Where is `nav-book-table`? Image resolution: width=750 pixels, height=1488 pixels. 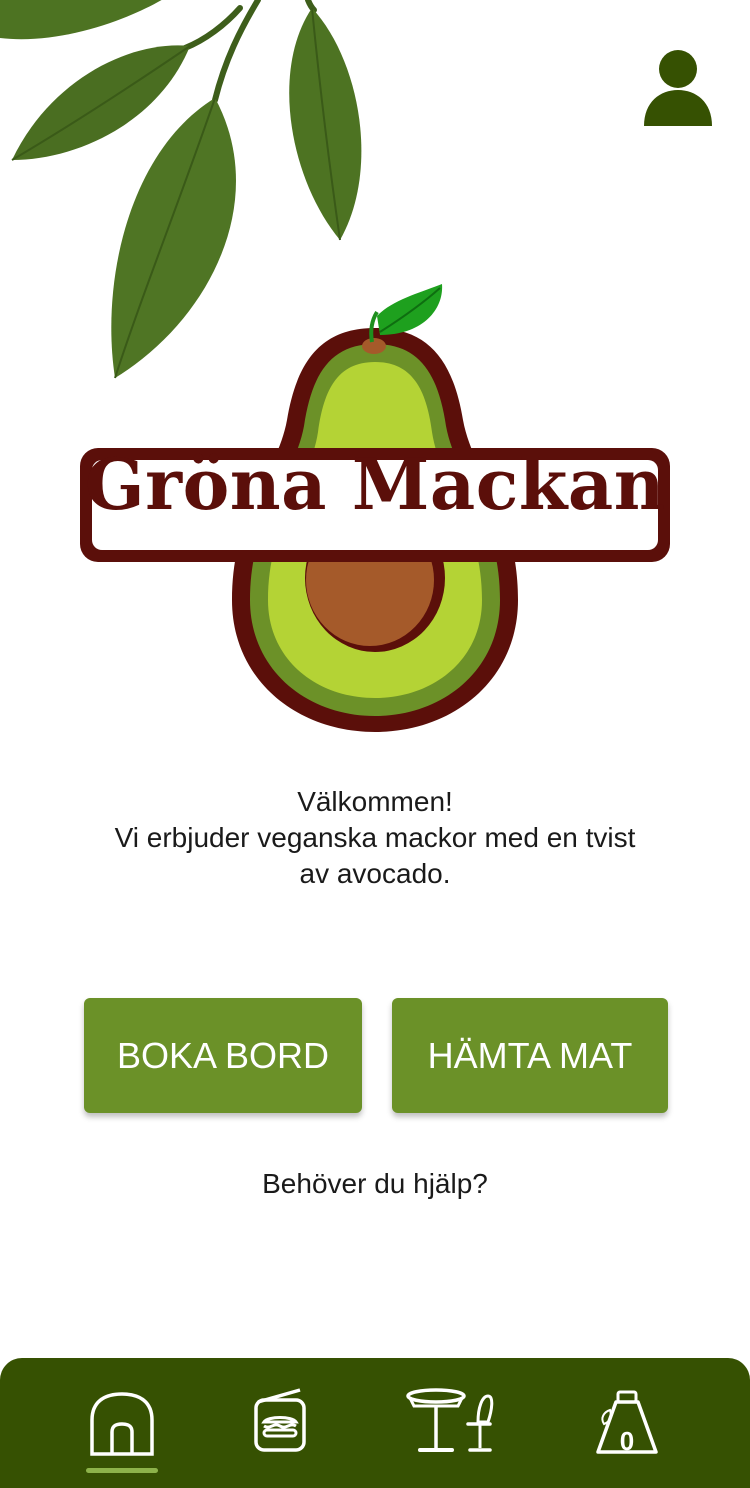
nav-book-table is located at coordinates (451, 1423).